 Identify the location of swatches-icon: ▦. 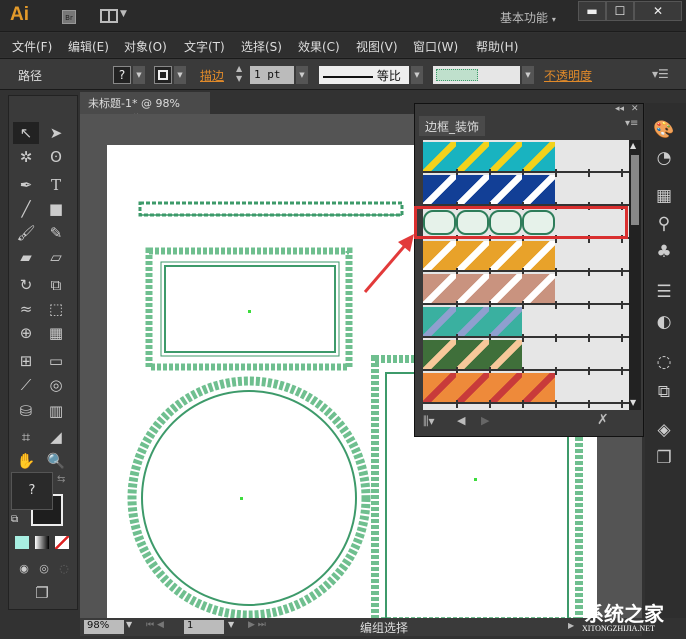
(664, 196).